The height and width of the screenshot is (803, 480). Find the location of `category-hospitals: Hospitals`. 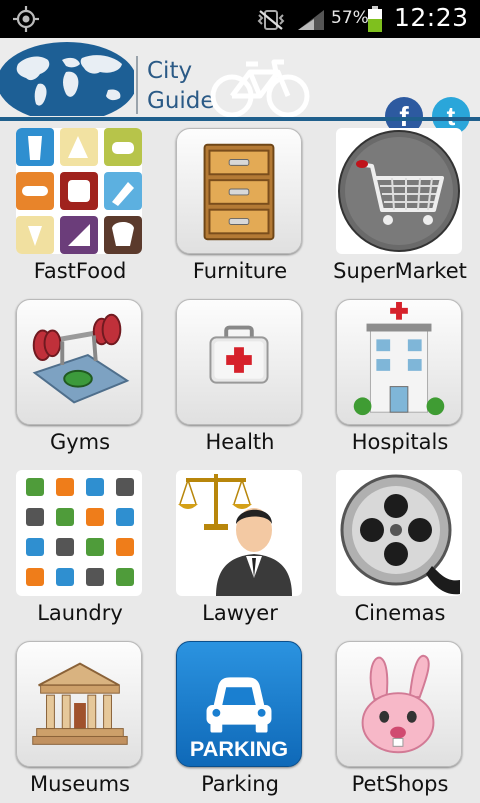

category-hospitals: Hospitals is located at coordinates (400, 376).